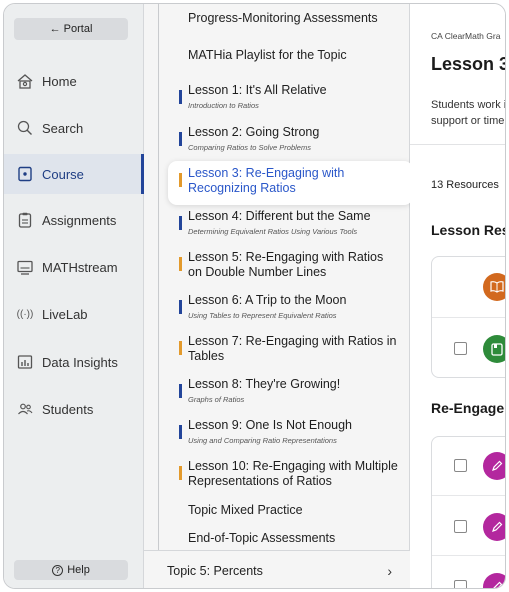 The height and width of the screenshot is (592, 509). Describe the element at coordinates (468, 113) in the screenshot. I see `lesson-description: Students work i support or time` at that location.